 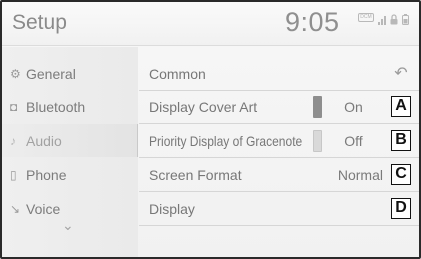 What do you see at coordinates (15, 208) in the screenshot?
I see `voice-icon: ↘` at bounding box center [15, 208].